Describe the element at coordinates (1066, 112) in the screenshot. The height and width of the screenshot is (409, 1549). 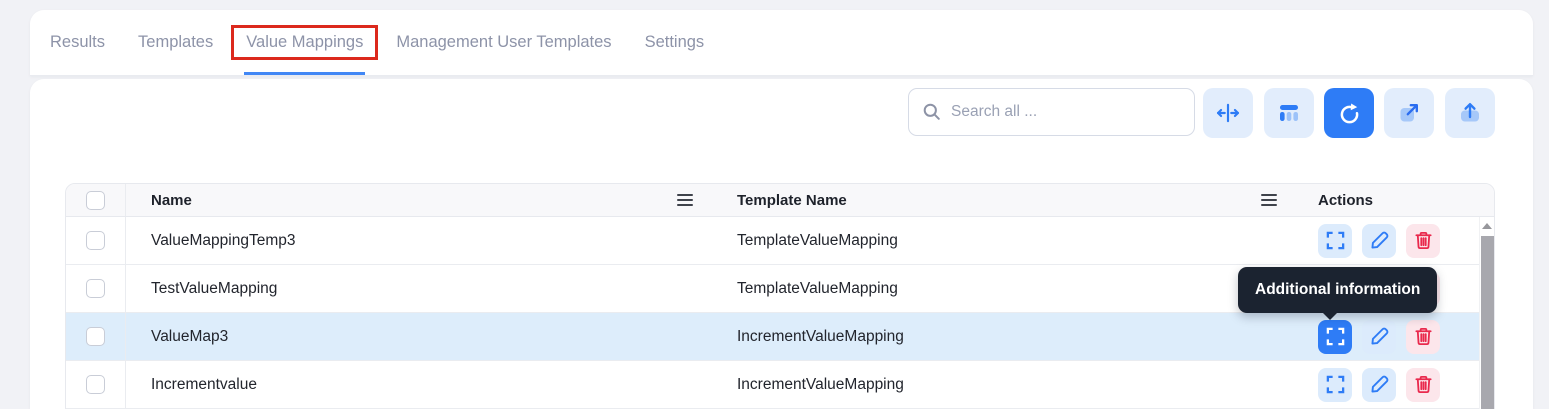
I see `search-input` at that location.